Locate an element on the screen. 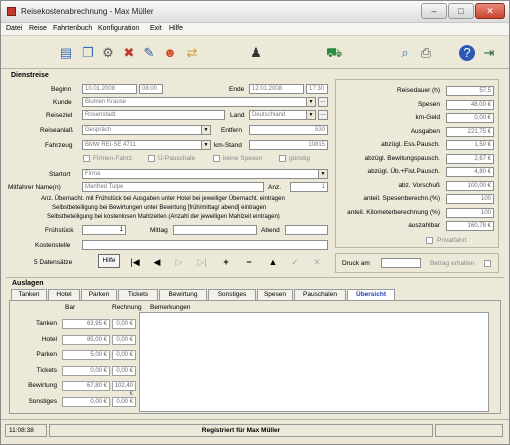  kmstand-field: 10815 is located at coordinates (288, 145).